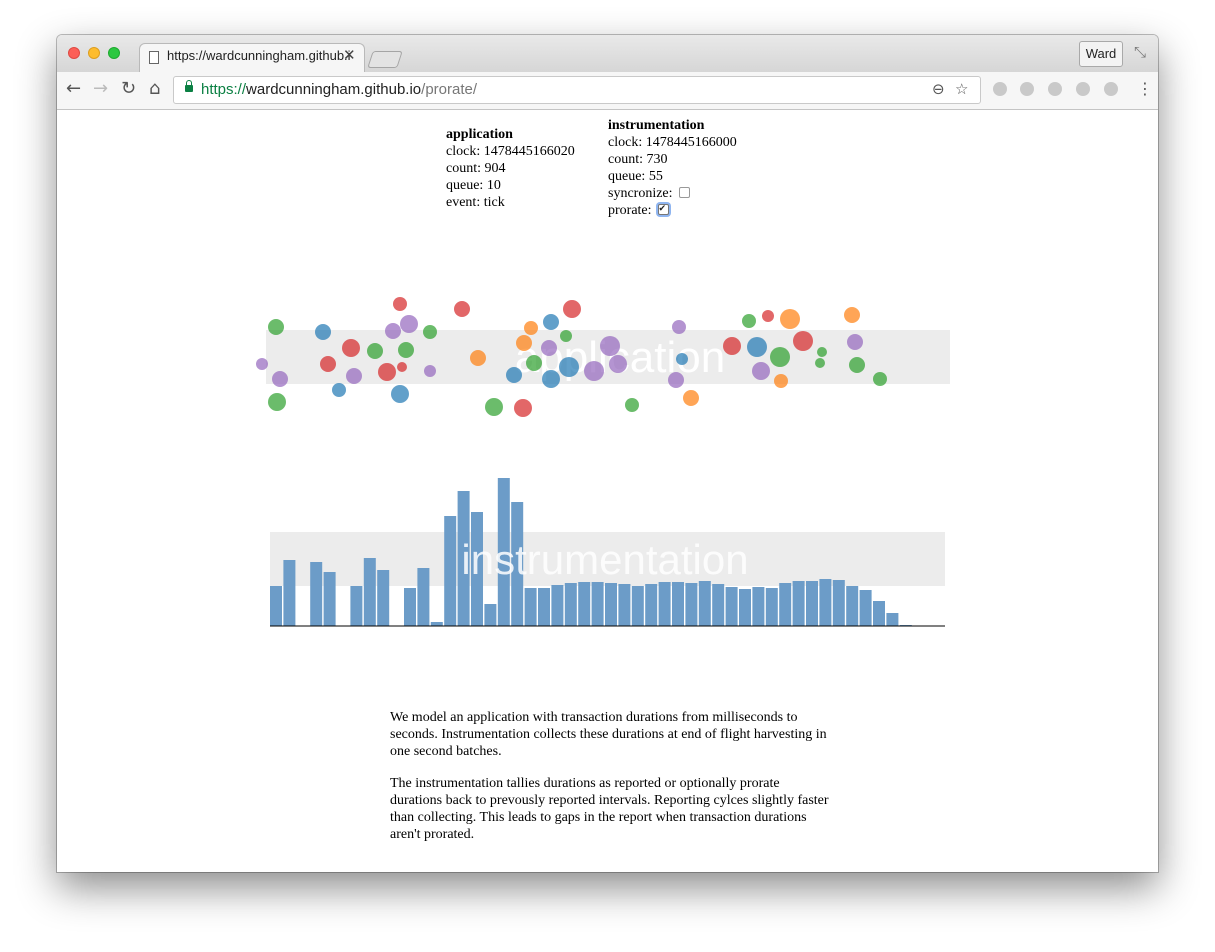  Describe the element at coordinates (128, 88) in the screenshot. I see `reload-icon: ↻` at that location.